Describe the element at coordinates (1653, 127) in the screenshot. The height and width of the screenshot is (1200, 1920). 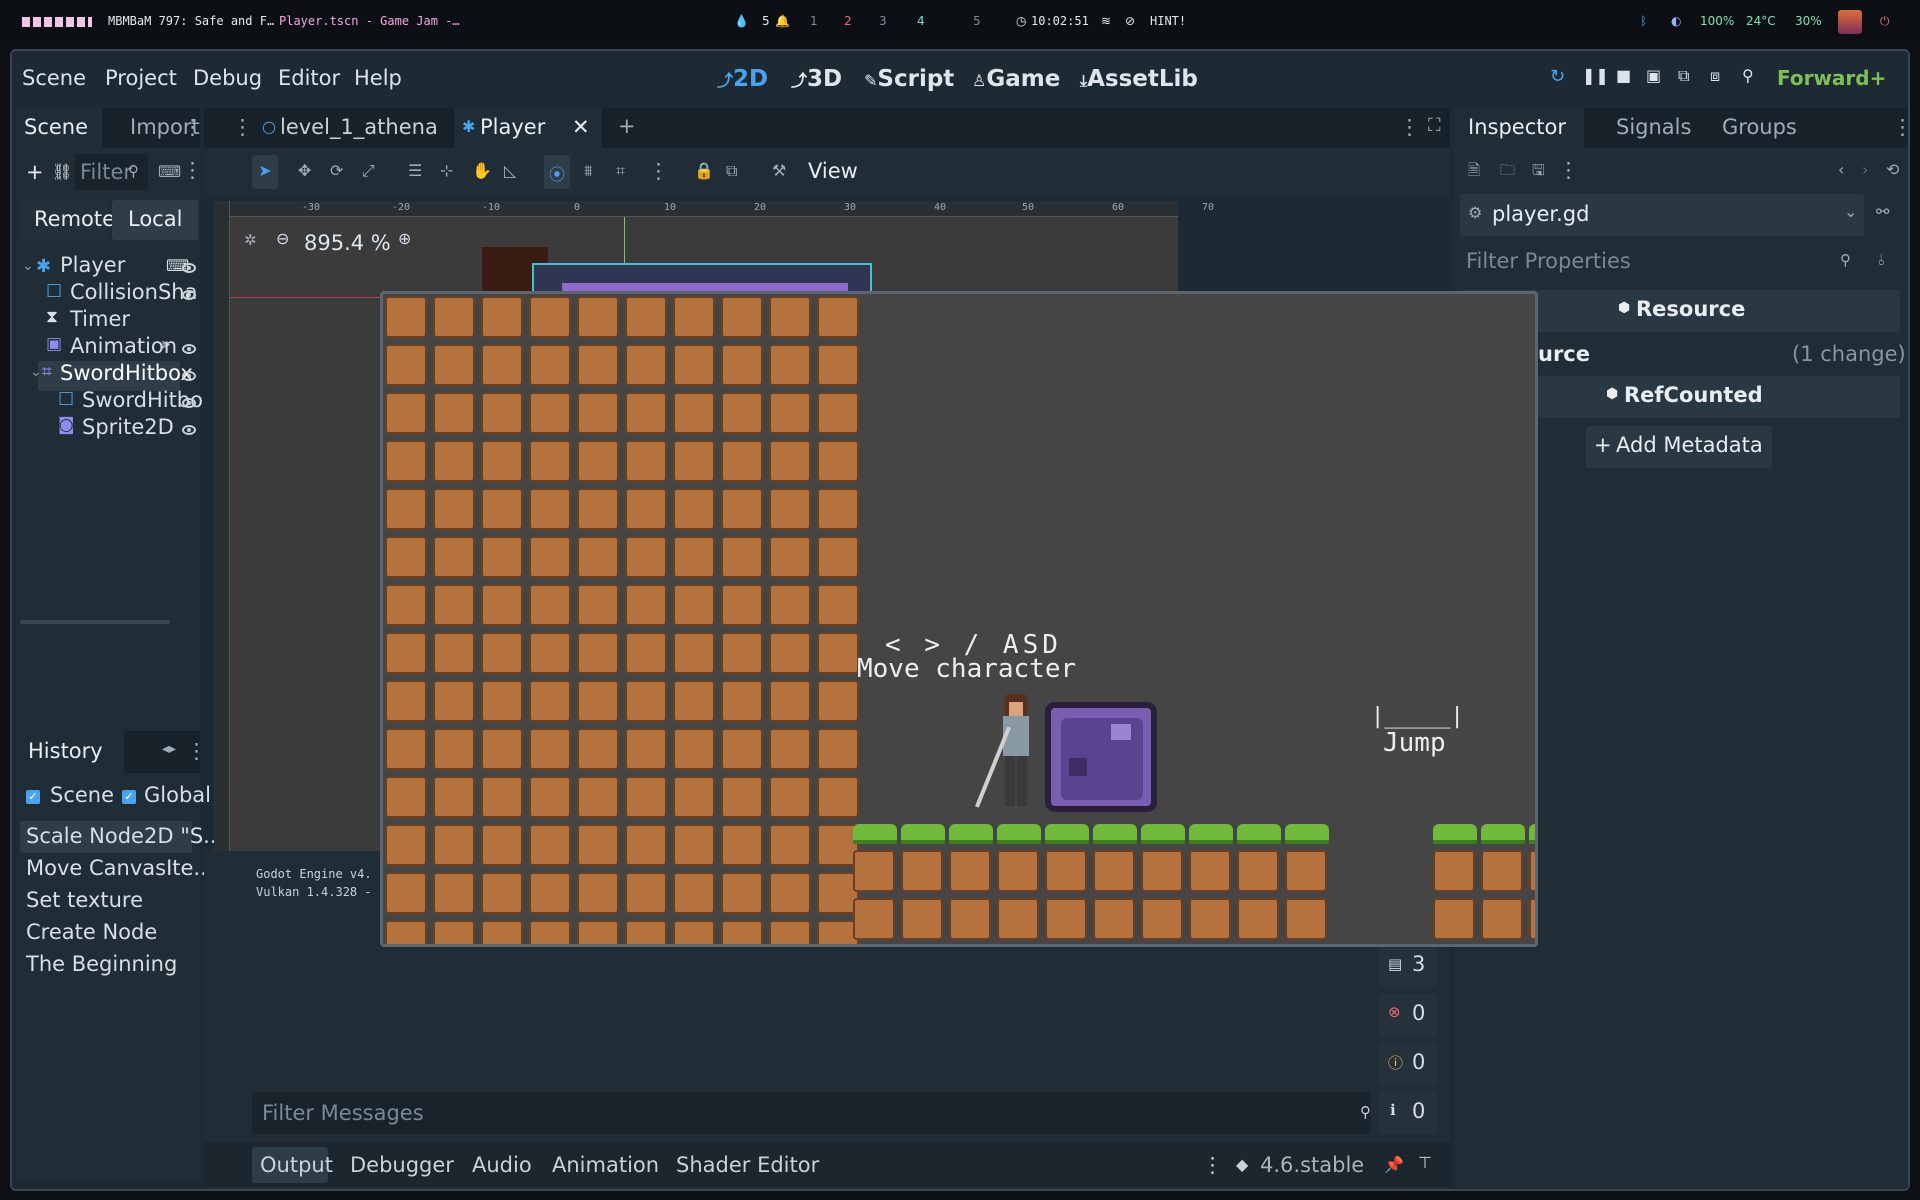
I see `tab-signals: Signals` at that location.